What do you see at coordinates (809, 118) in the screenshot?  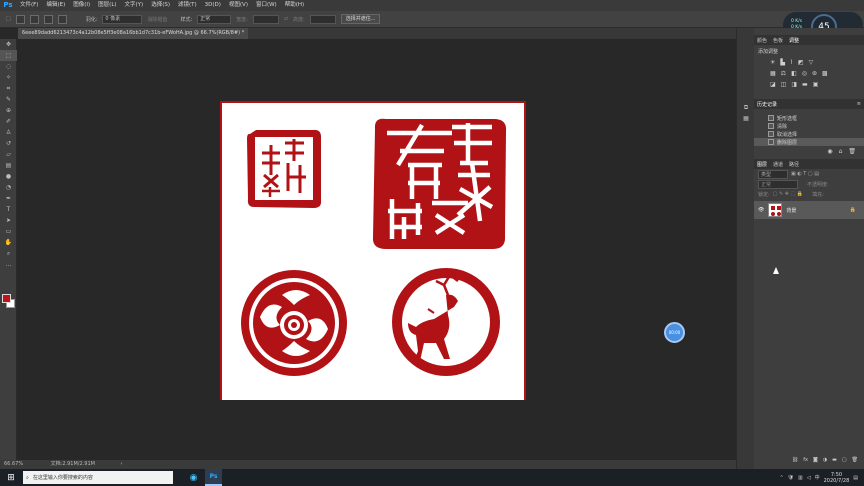 I see `history-item: 矩形选框` at bounding box center [809, 118].